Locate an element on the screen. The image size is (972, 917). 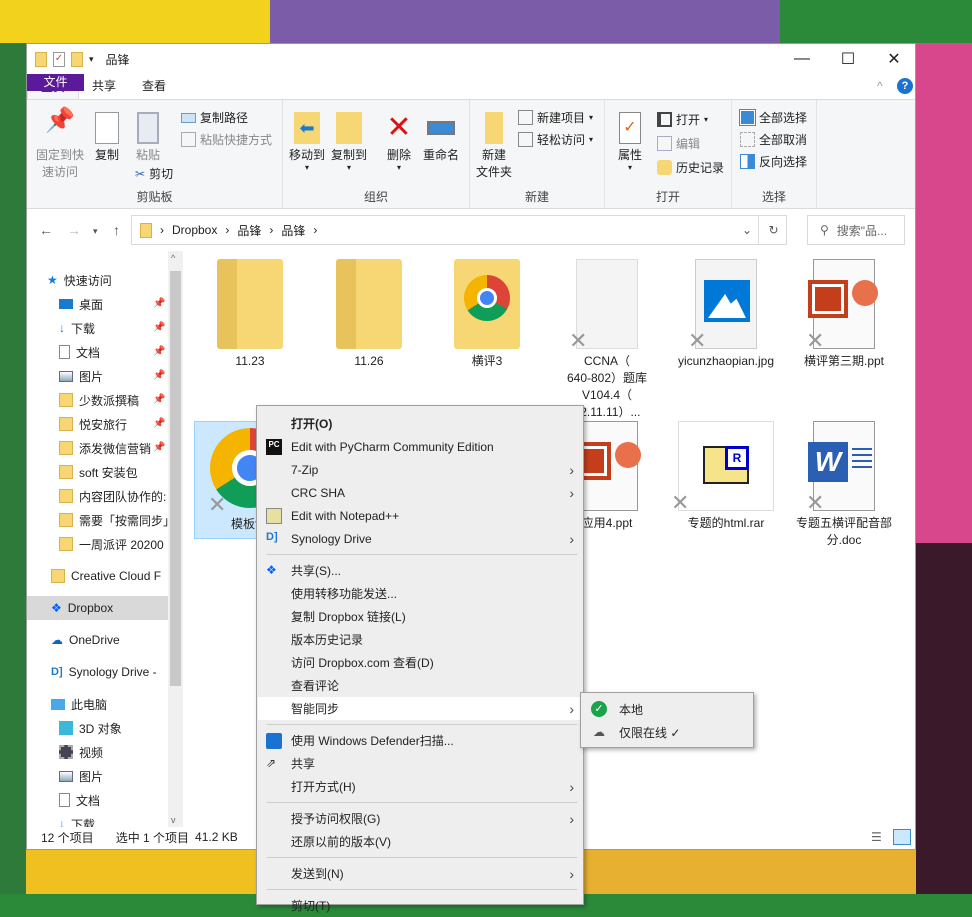
address-bar: › Dropbox › 品锋 › 品锋 › ⌄ ↻ is located at coordinates (459, 230).